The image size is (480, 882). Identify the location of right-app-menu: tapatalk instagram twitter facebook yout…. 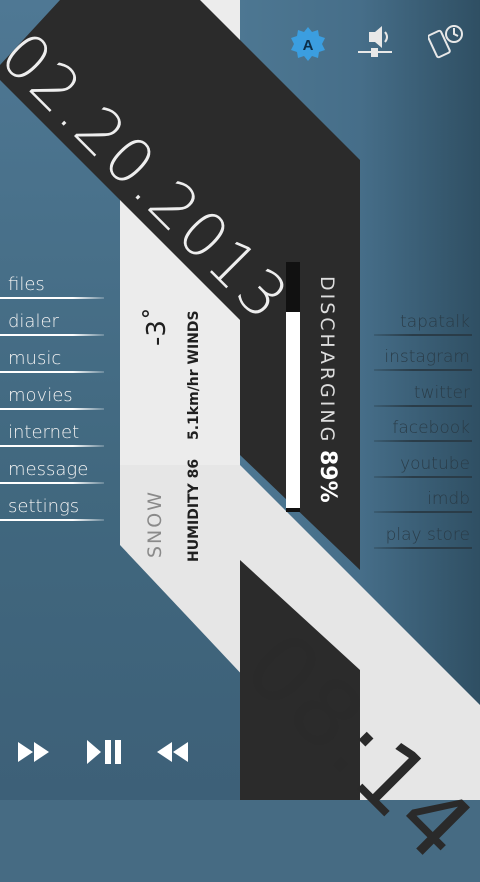
(425, 424).